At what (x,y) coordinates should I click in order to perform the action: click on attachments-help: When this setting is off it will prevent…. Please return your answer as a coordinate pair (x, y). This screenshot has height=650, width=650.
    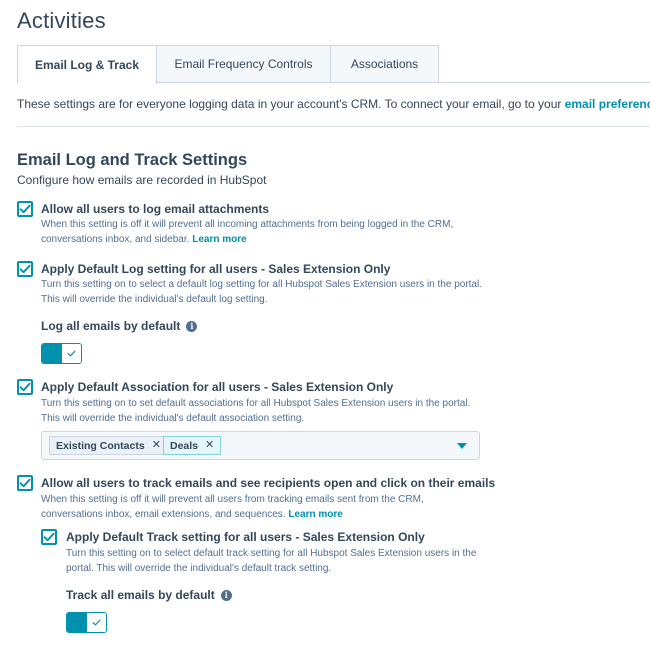
    Looking at the image, I should click on (261, 232).